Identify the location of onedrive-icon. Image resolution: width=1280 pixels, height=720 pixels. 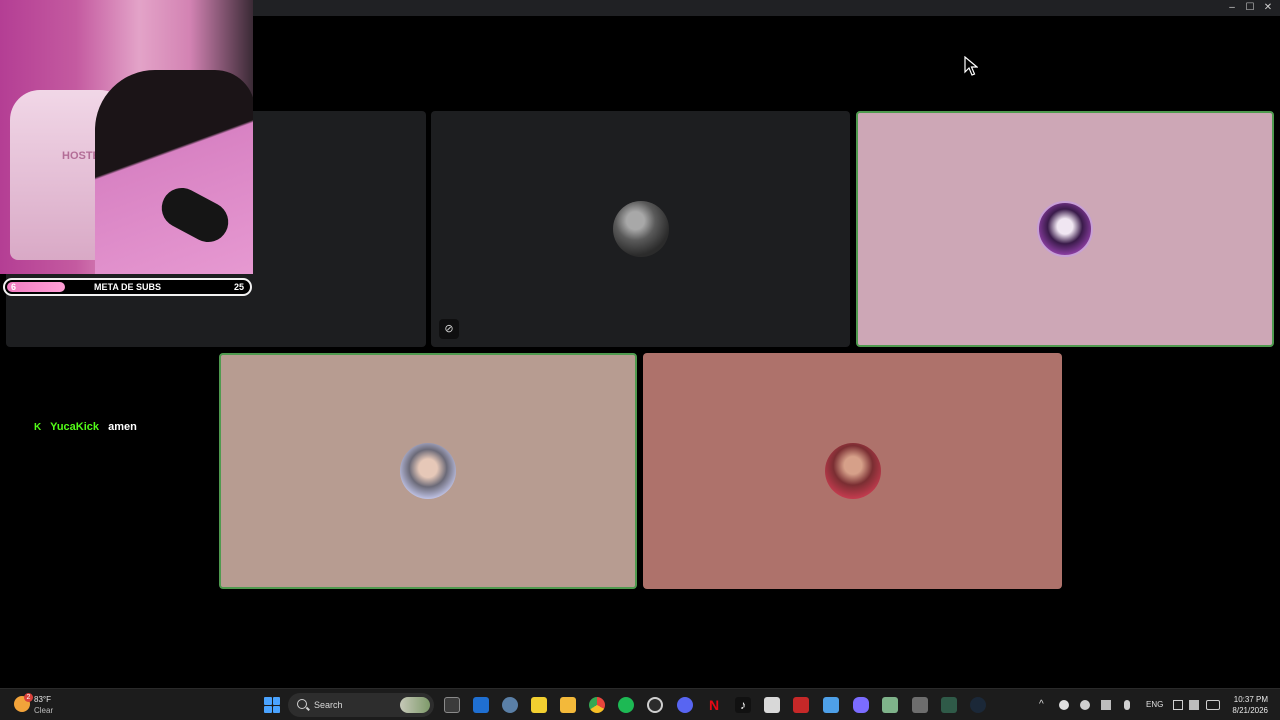
(1085, 705).